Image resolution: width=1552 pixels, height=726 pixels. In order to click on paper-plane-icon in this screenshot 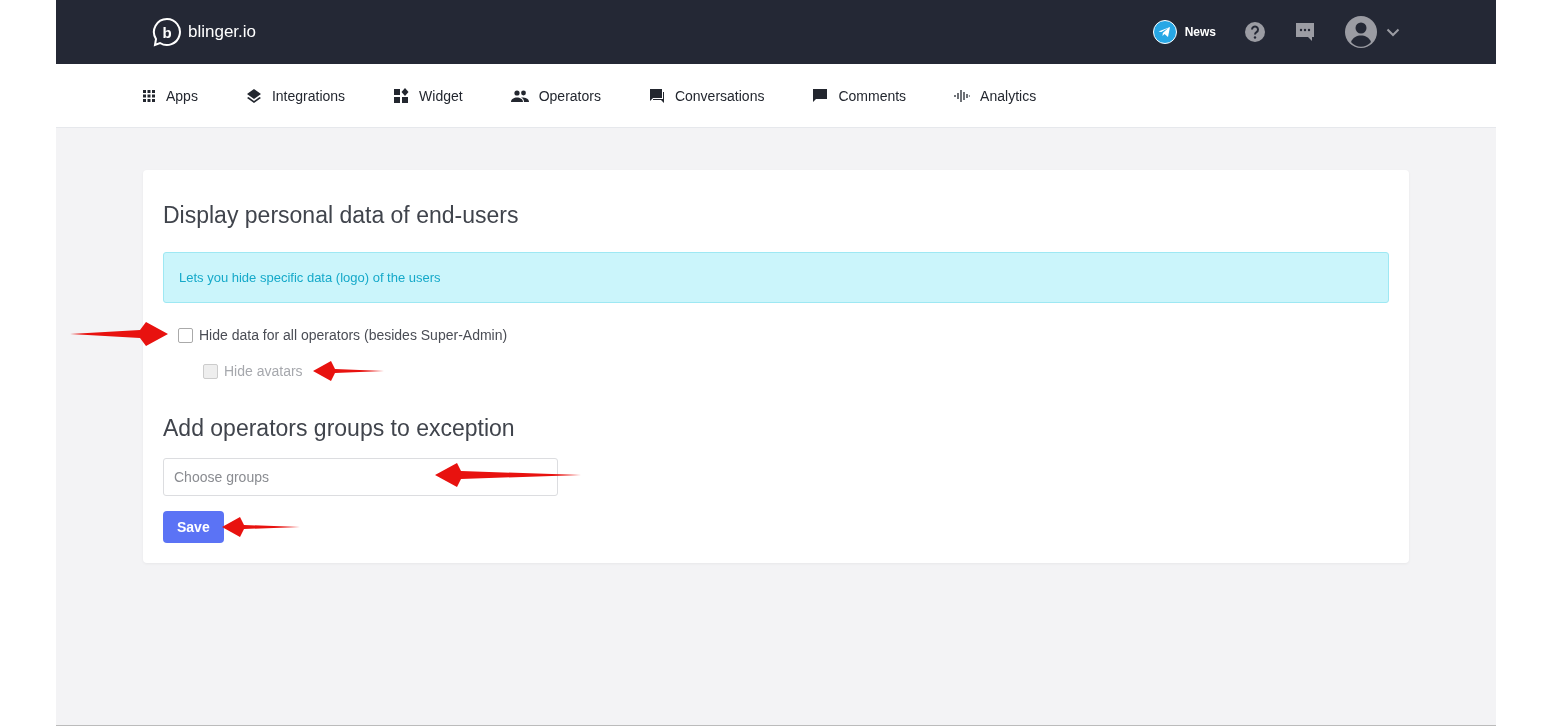, I will do `click(1164, 32)`.